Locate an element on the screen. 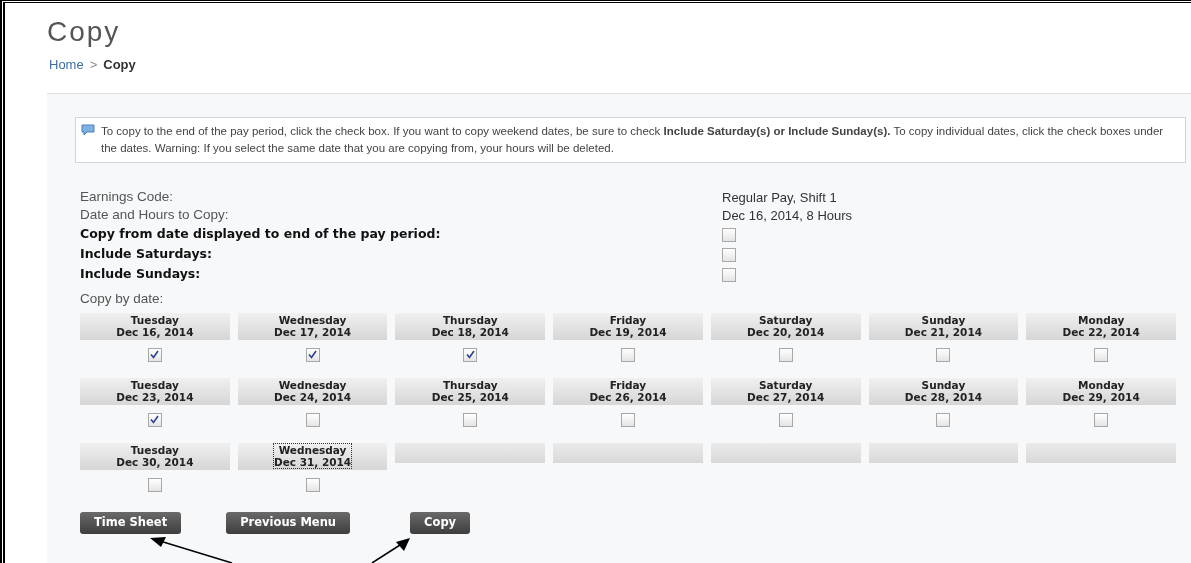  option-label: Copy from date displayed to end of the pay period: is located at coordinates (261, 234).